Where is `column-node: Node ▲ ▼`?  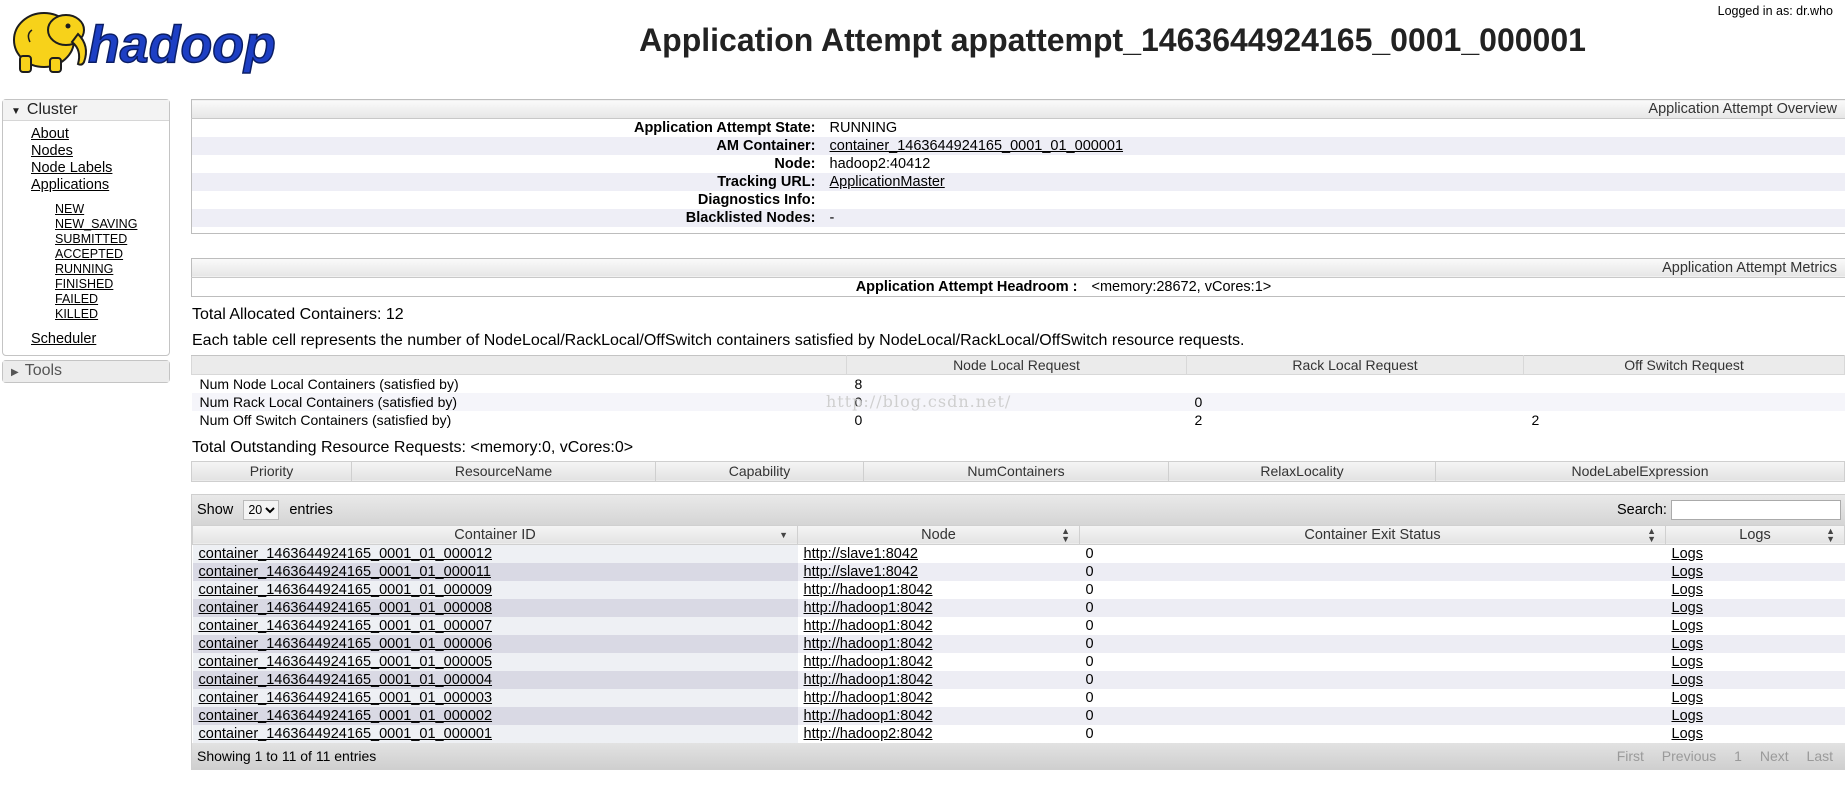
column-node: Node ▲ ▼ is located at coordinates (938, 534).